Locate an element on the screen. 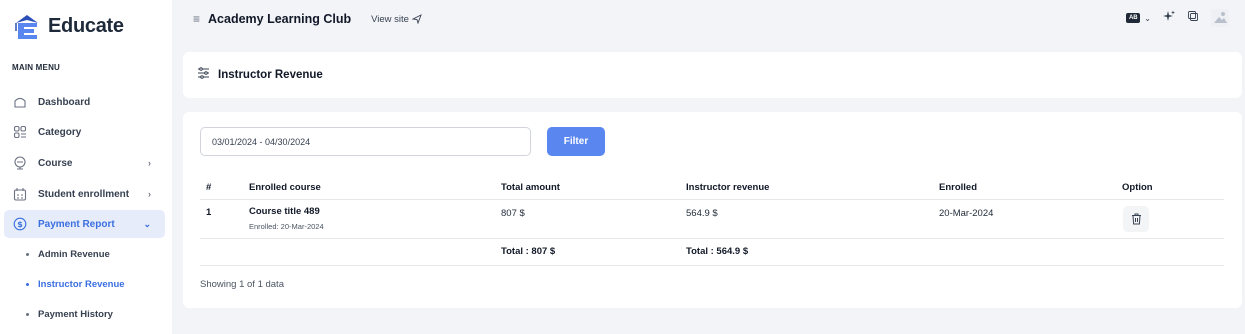 The width and height of the screenshot is (1245, 334). course-title-link: Course title 489 is located at coordinates (284, 211).